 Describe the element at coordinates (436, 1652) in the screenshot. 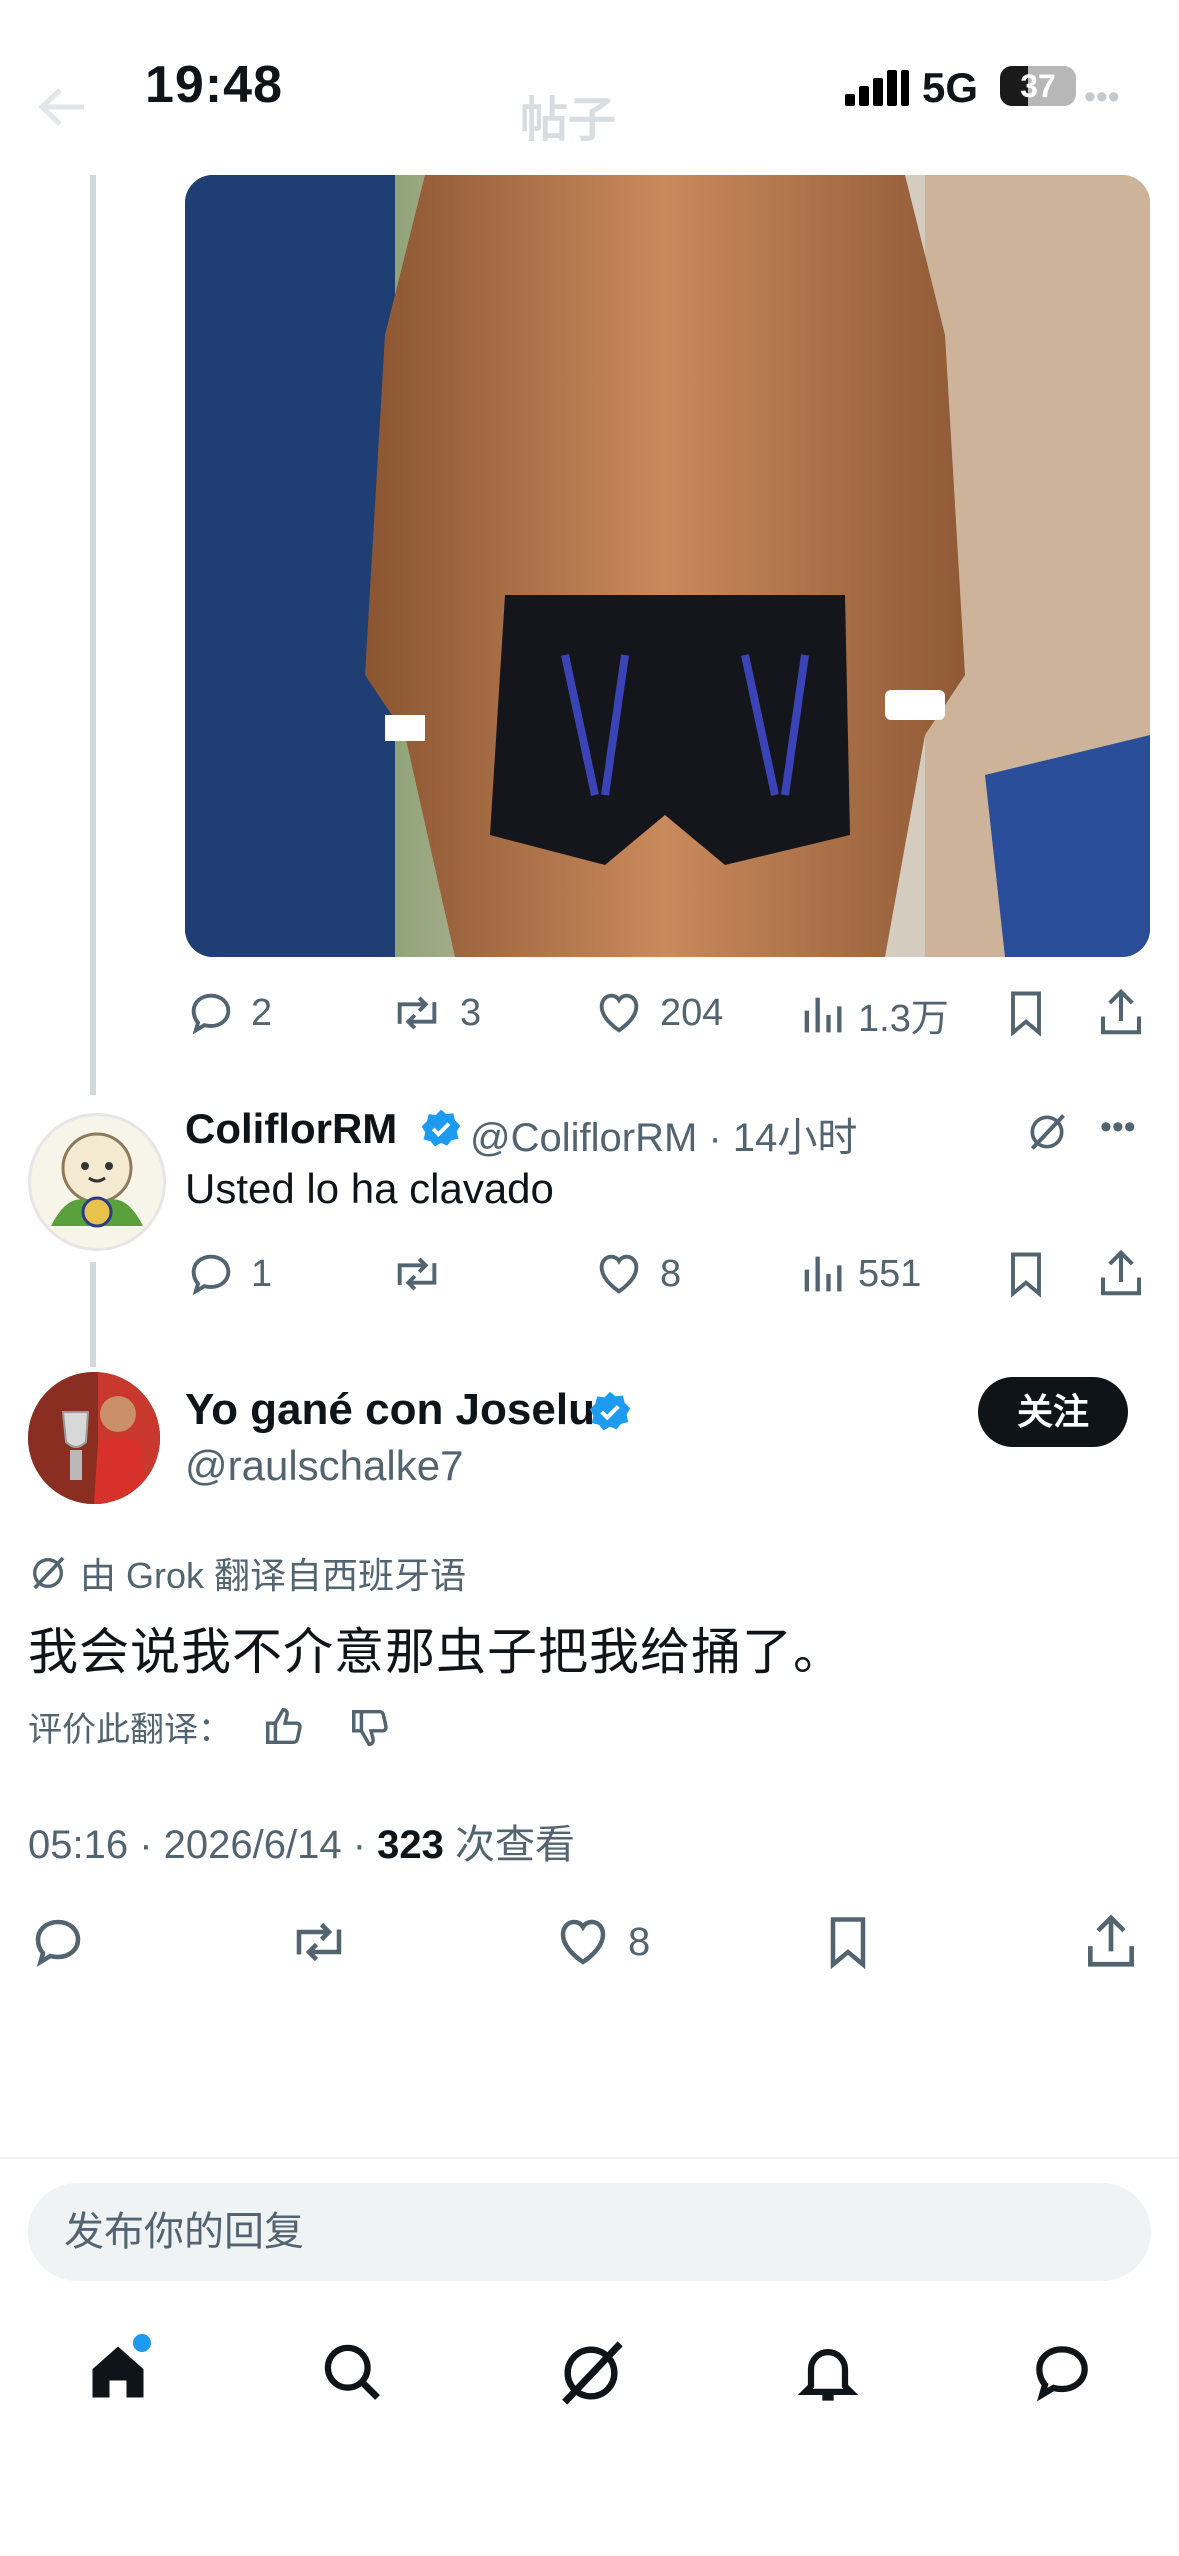

I see `tweet-text: 我会说我不介意那虫子把我给捅了。` at that location.